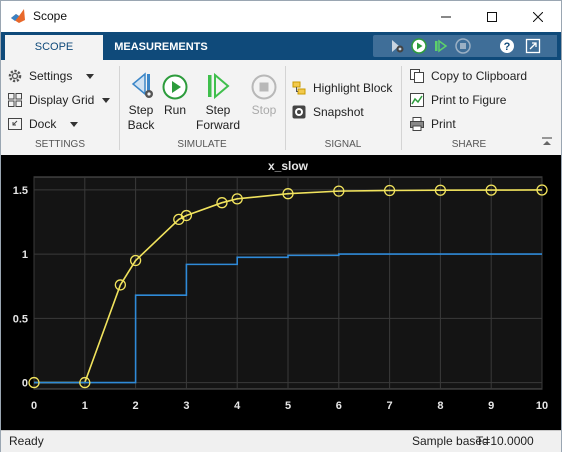  Describe the element at coordinates (547, 142) in the screenshot. I see `collapse-toolstrip-icon` at that location.